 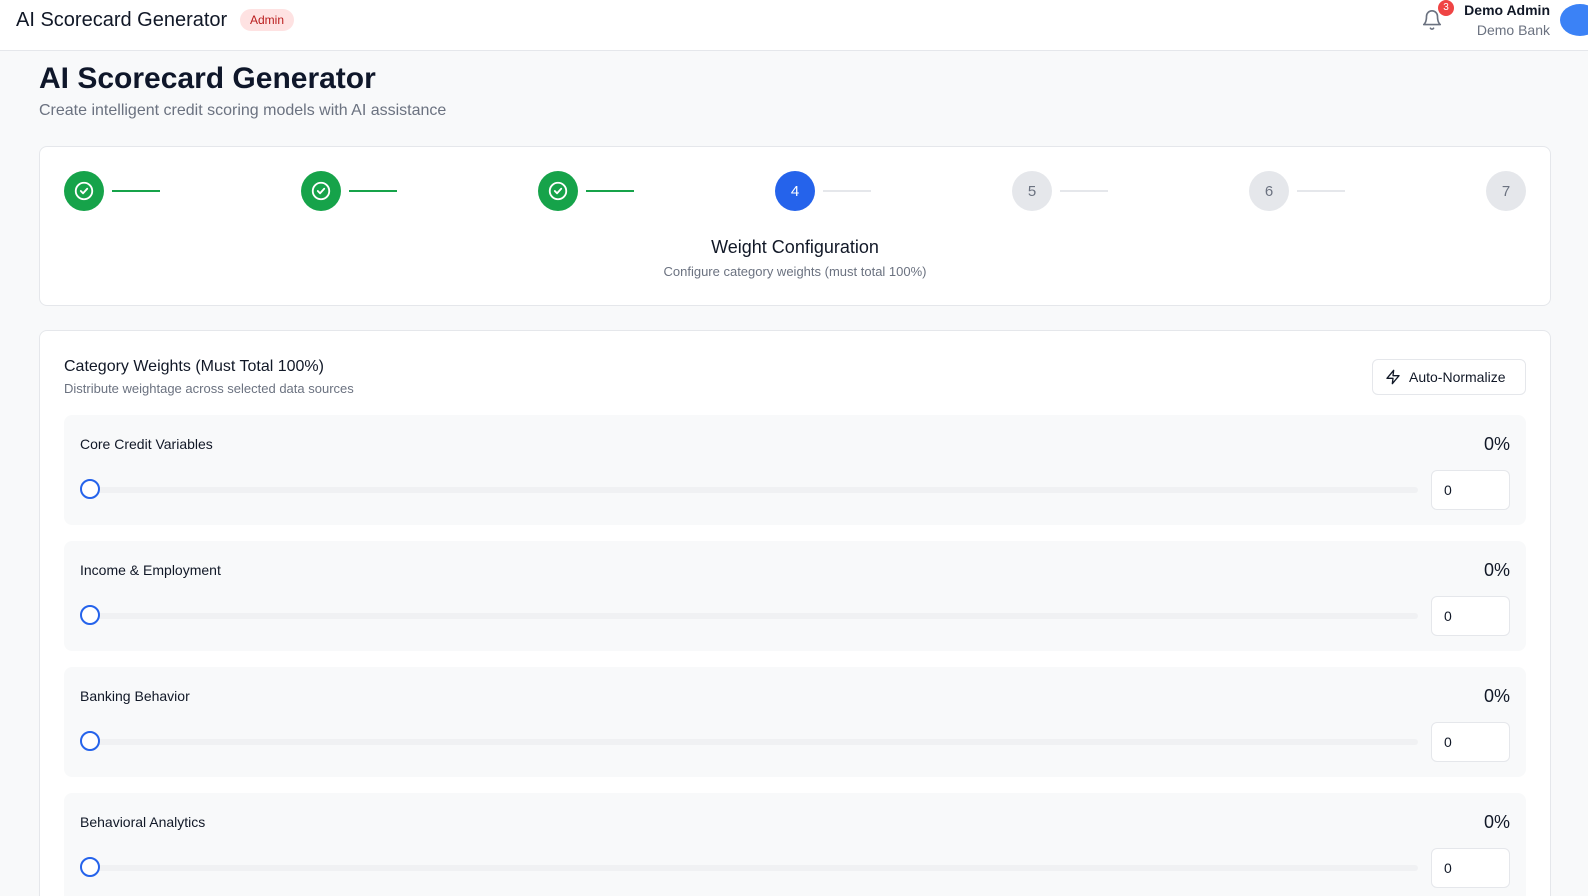 I want to click on category-row: Behavioral Analytics 0%, so click(x=795, y=844).